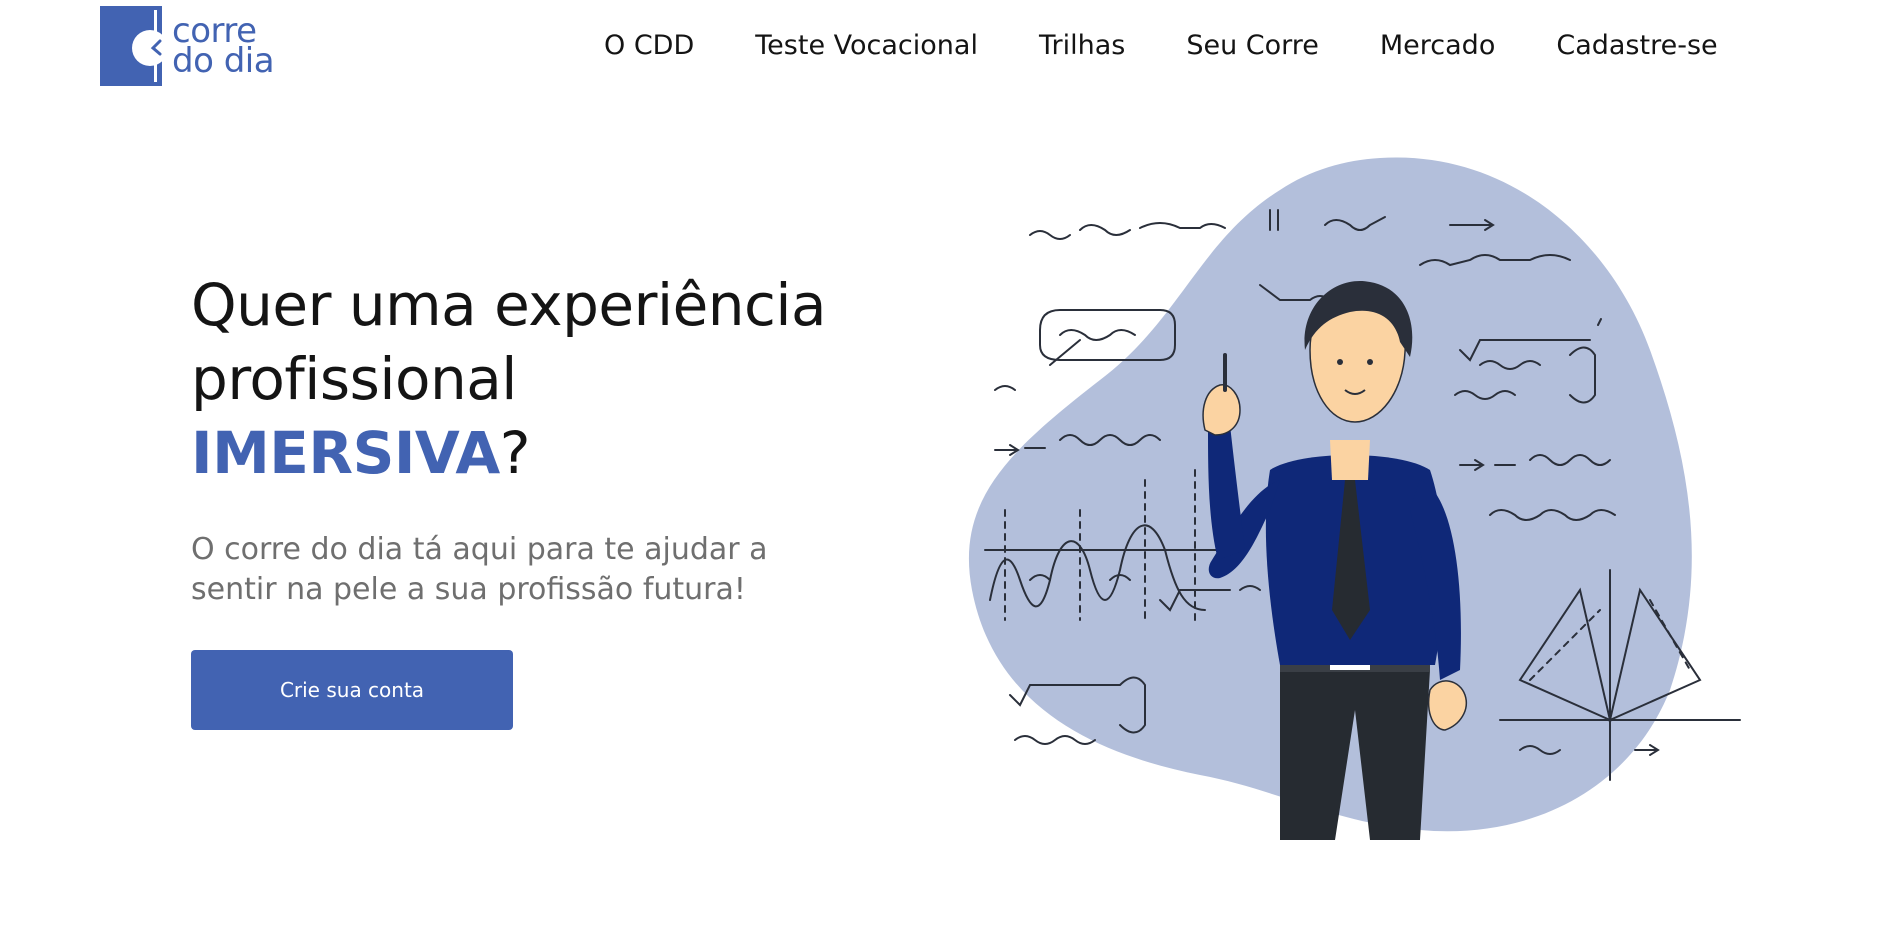 The image size is (1903, 940). I want to click on brand-wordmark: corre do dia, so click(223, 47).